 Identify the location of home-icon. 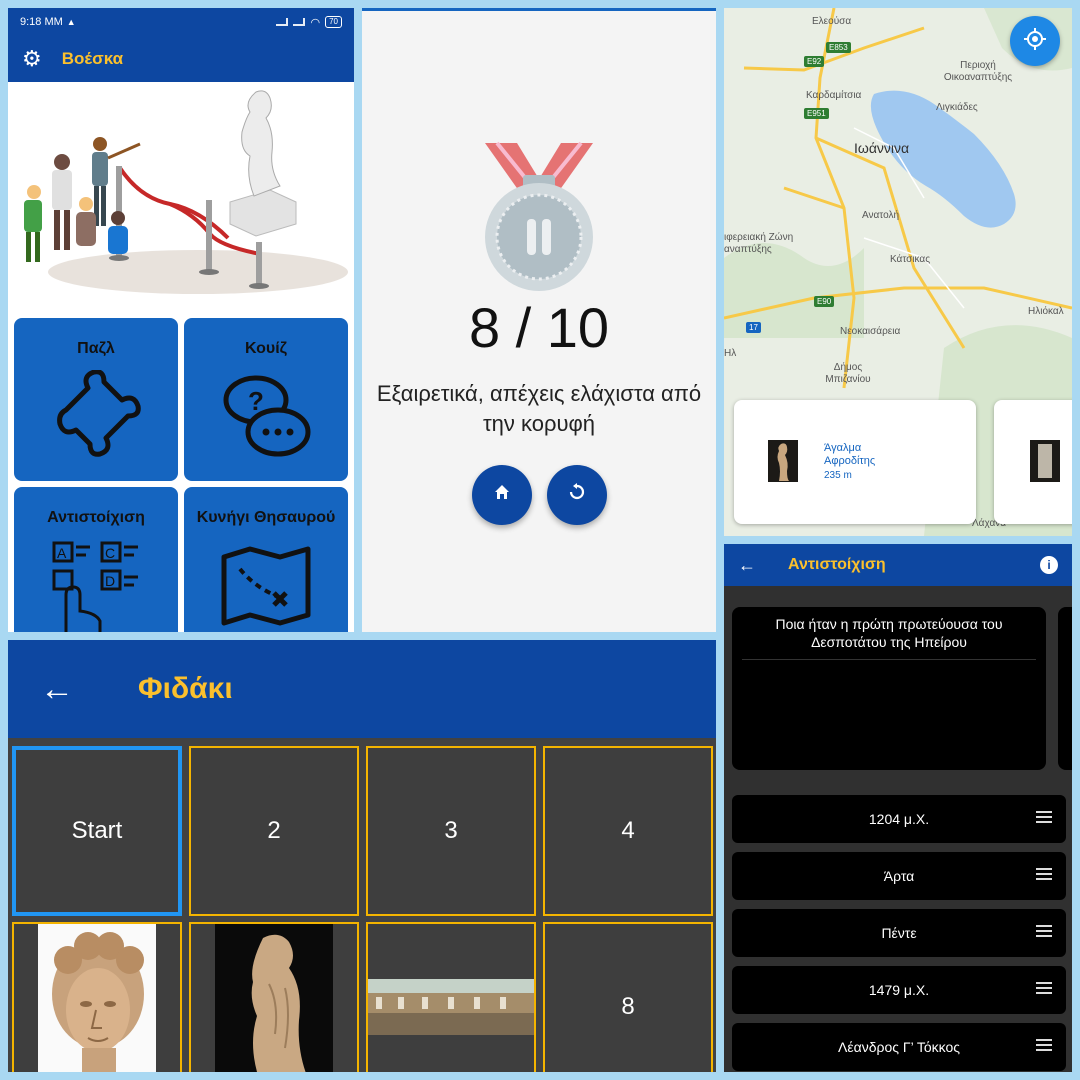
(502, 495).